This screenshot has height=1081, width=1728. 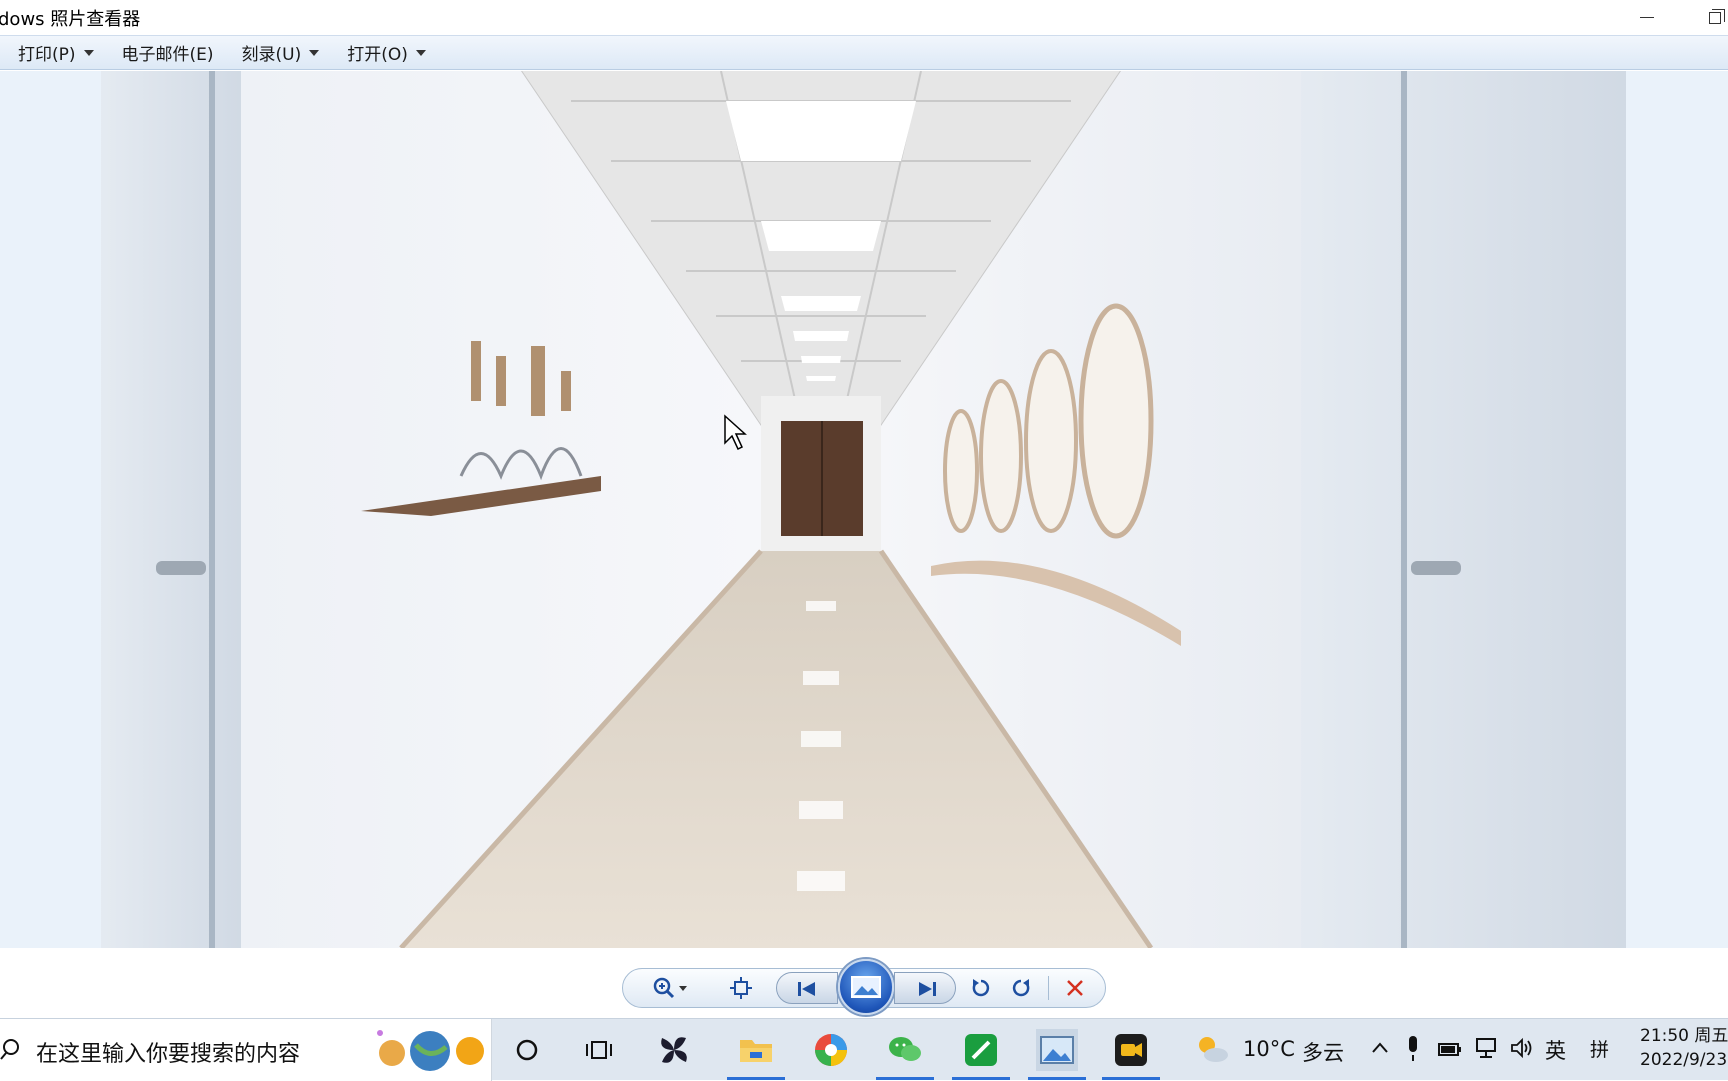 I want to click on wechat-icon, so click(x=905, y=1049).